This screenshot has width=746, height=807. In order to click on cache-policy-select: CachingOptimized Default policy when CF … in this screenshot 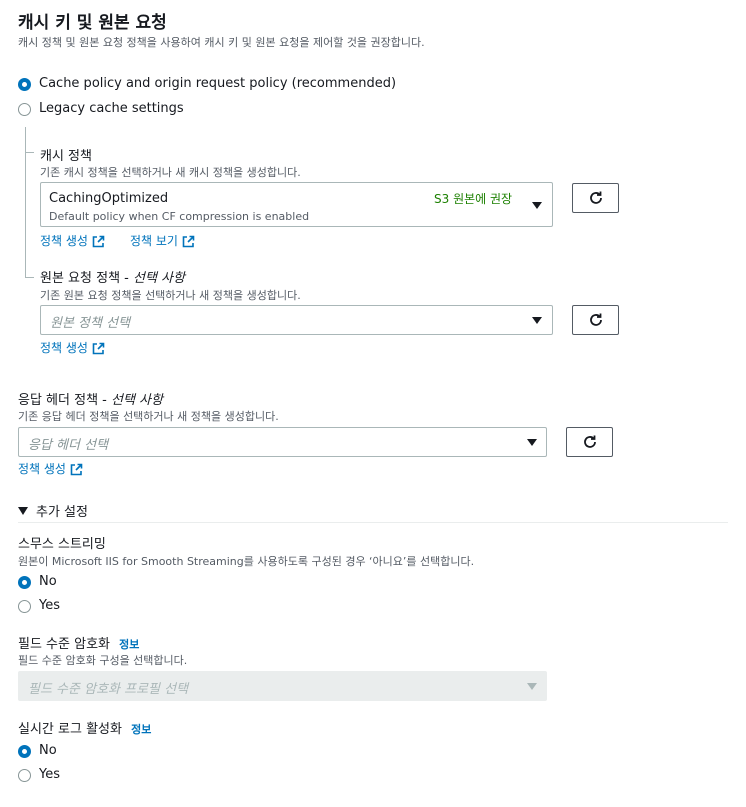, I will do `click(296, 204)`.